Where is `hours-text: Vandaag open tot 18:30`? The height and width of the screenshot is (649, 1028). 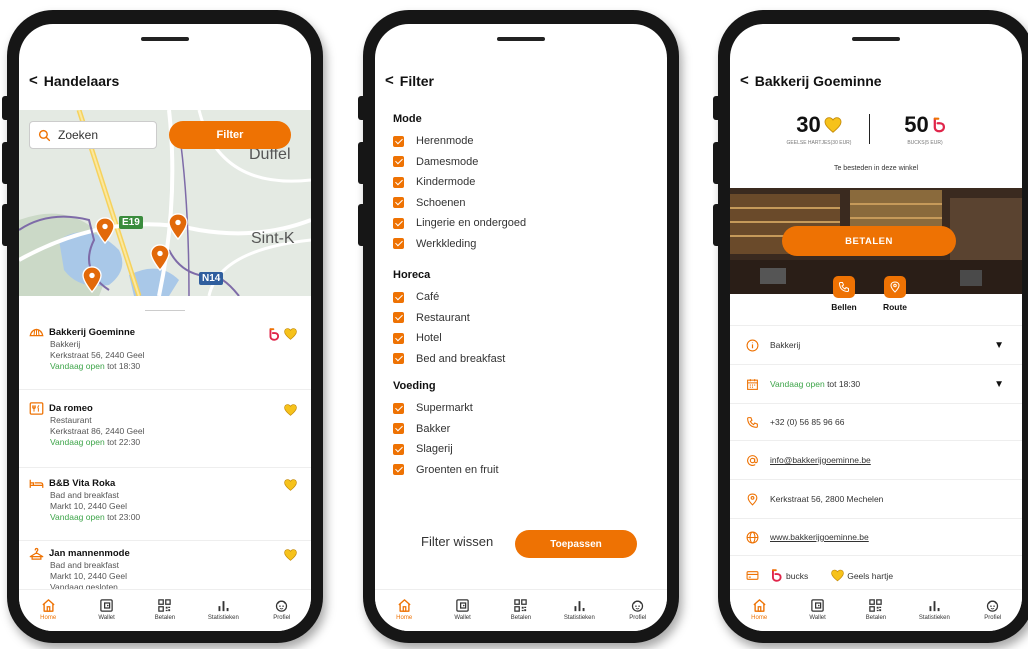
hours-text: Vandaag open tot 18:30 is located at coordinates (815, 384).